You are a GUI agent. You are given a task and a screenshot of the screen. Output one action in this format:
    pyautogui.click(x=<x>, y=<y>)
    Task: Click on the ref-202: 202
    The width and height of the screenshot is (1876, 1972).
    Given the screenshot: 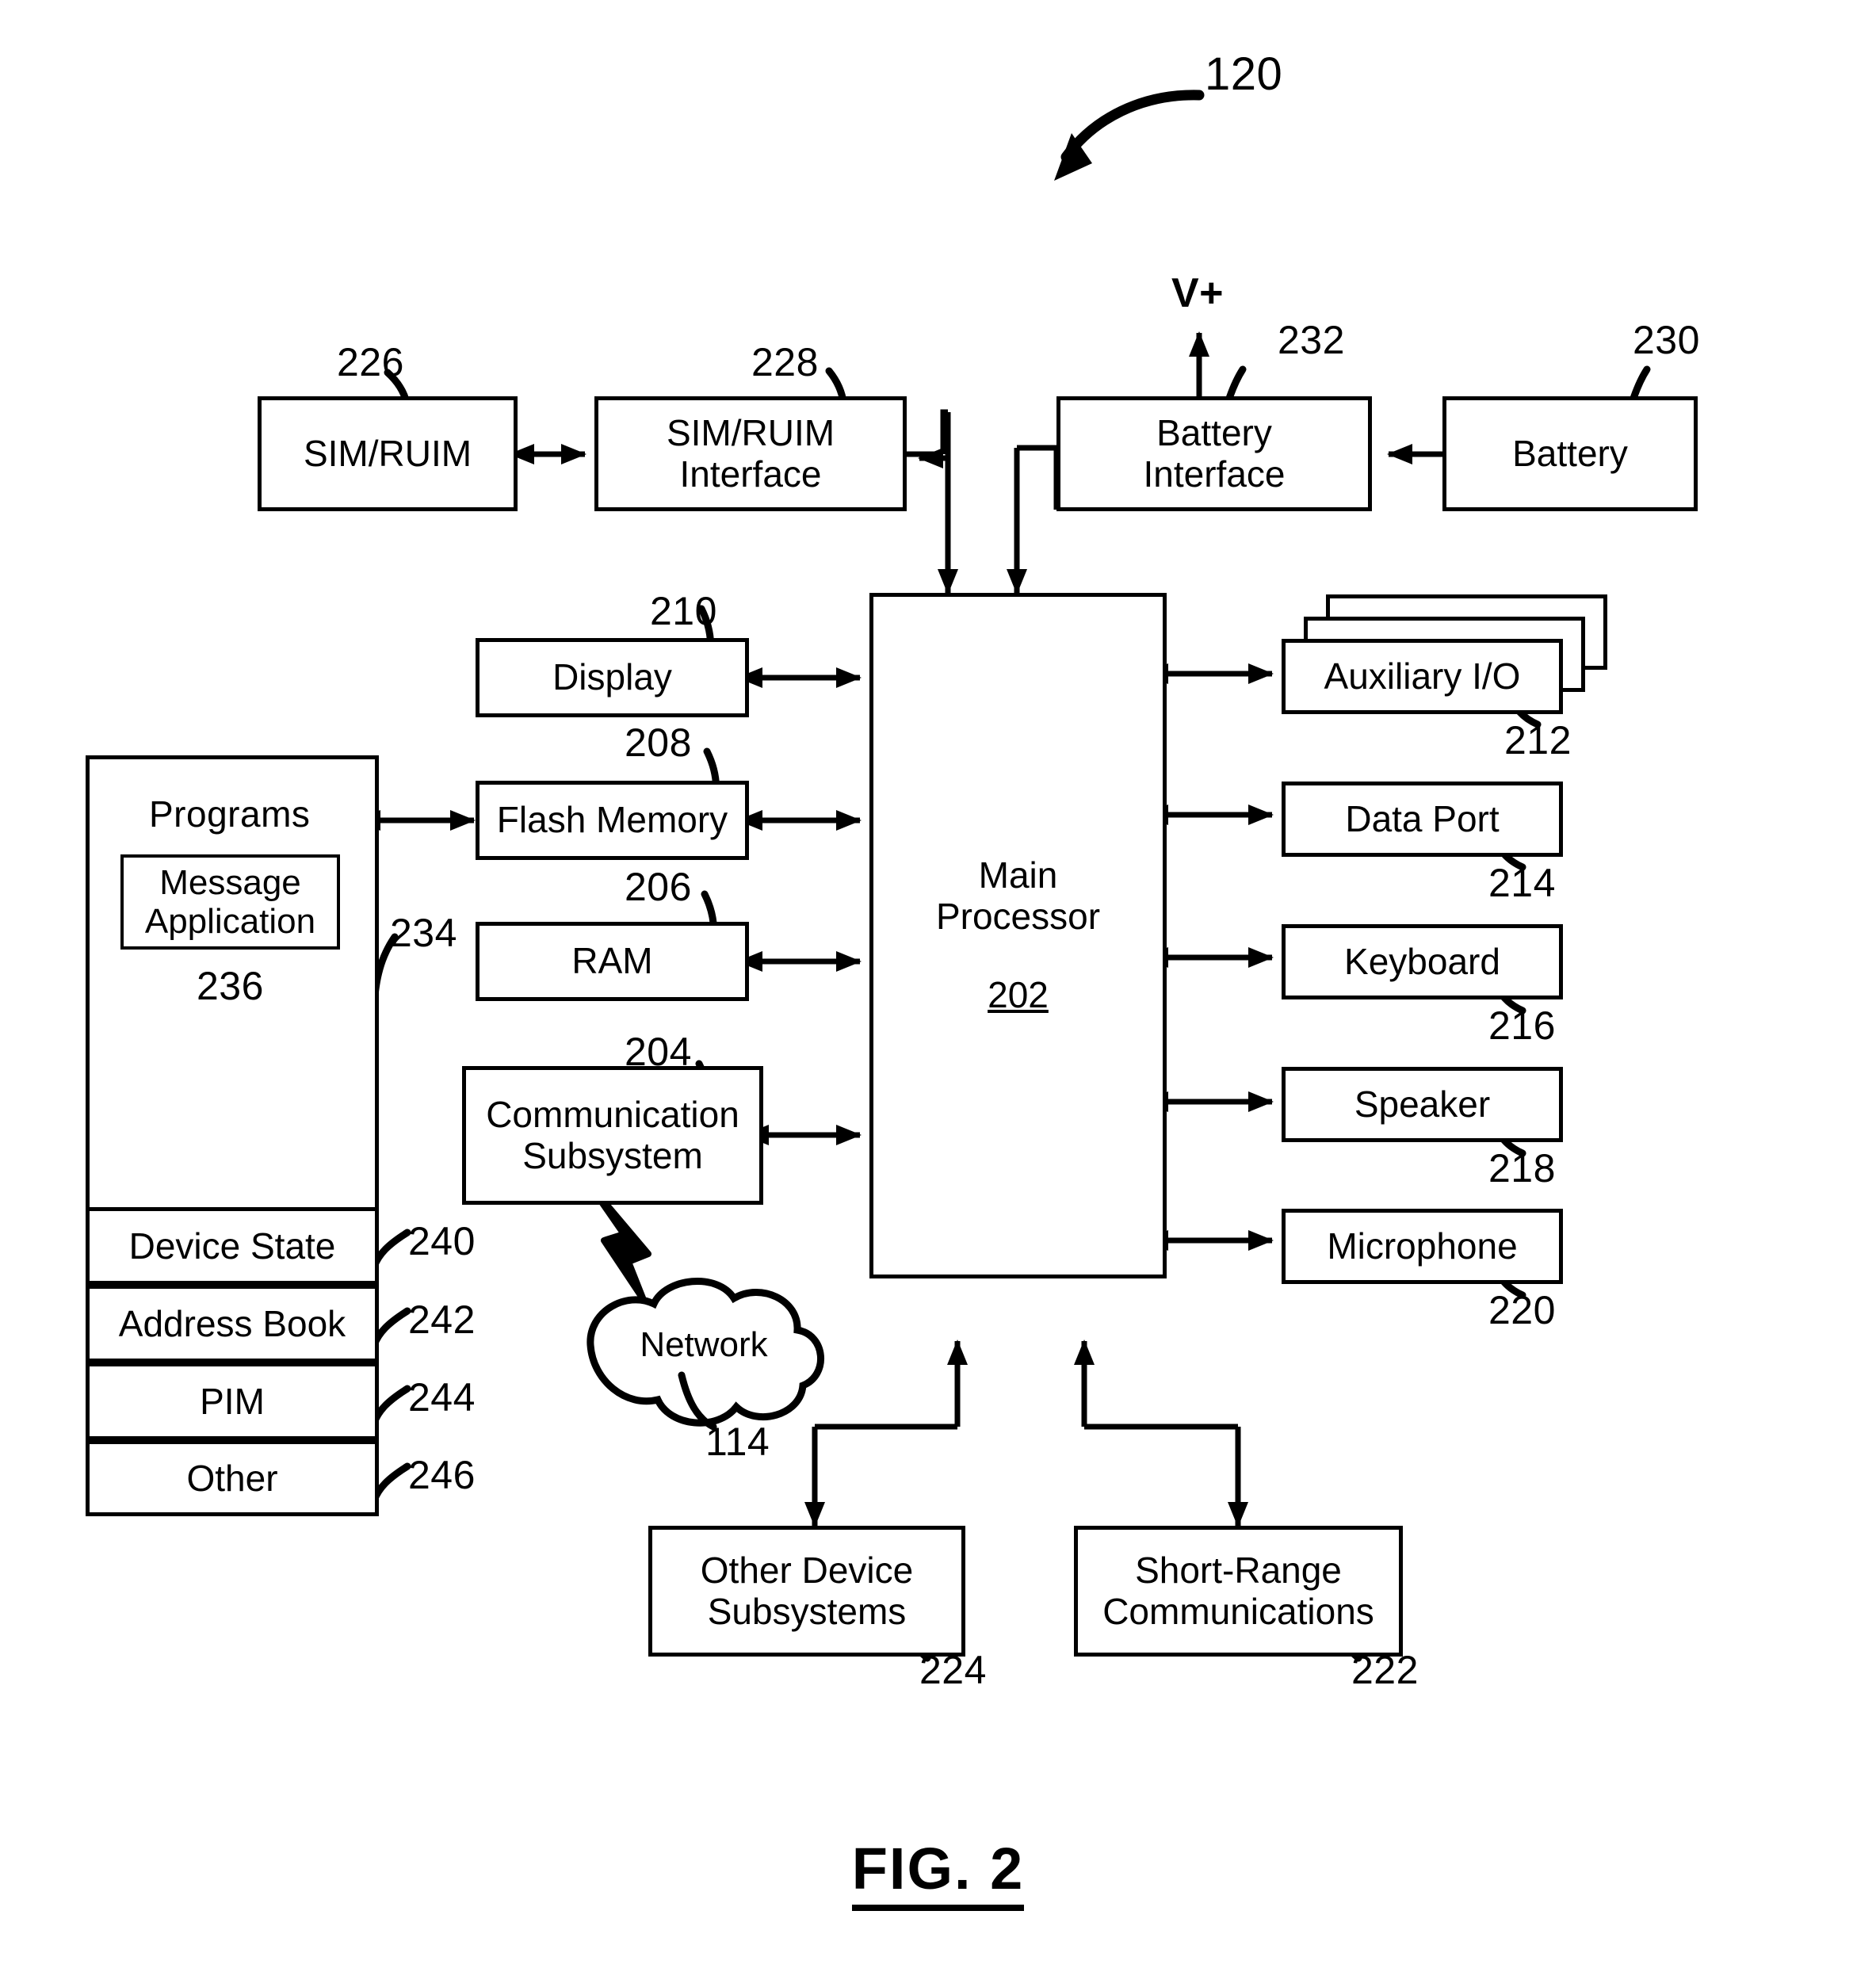 What is the action you would take?
    pyautogui.click(x=1018, y=995)
    